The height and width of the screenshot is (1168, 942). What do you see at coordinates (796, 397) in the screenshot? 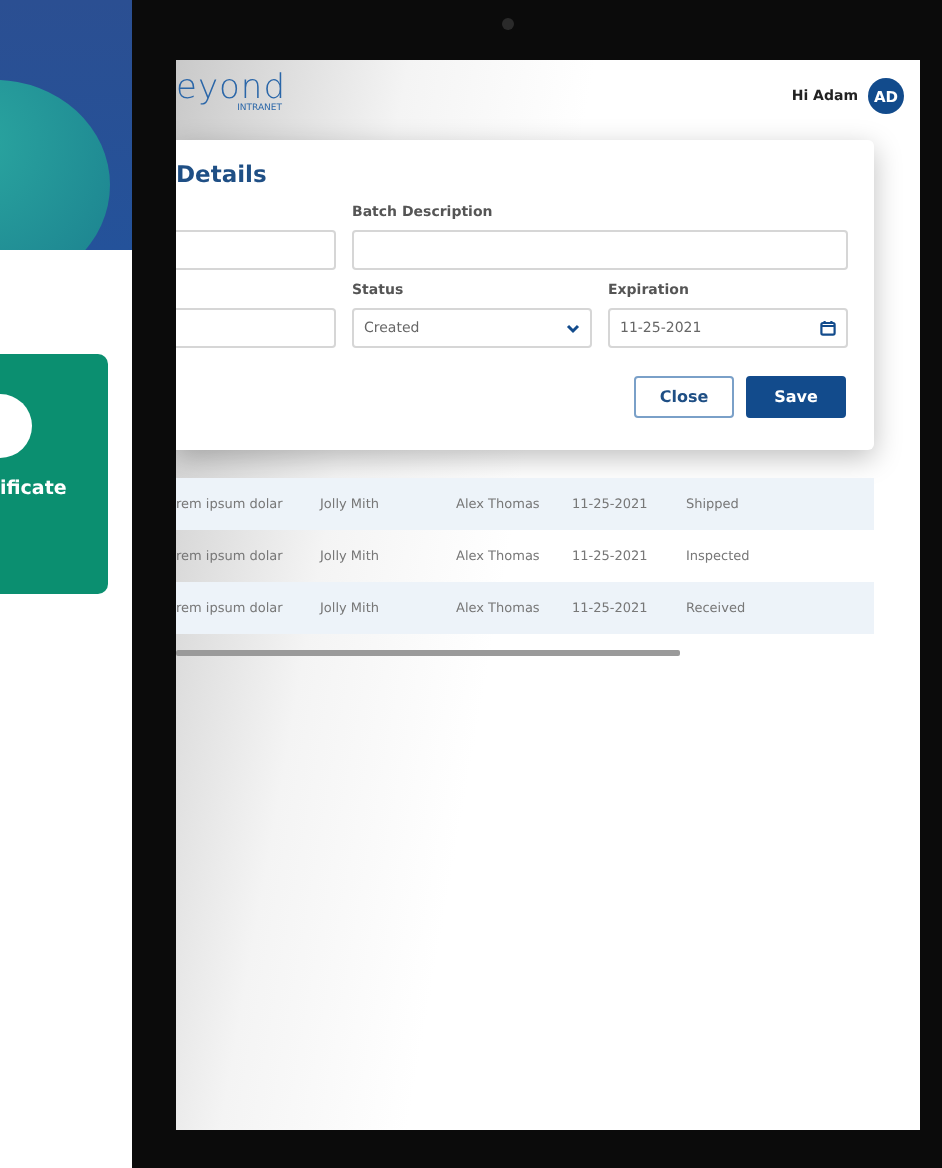
I see `save-button: Save` at bounding box center [796, 397].